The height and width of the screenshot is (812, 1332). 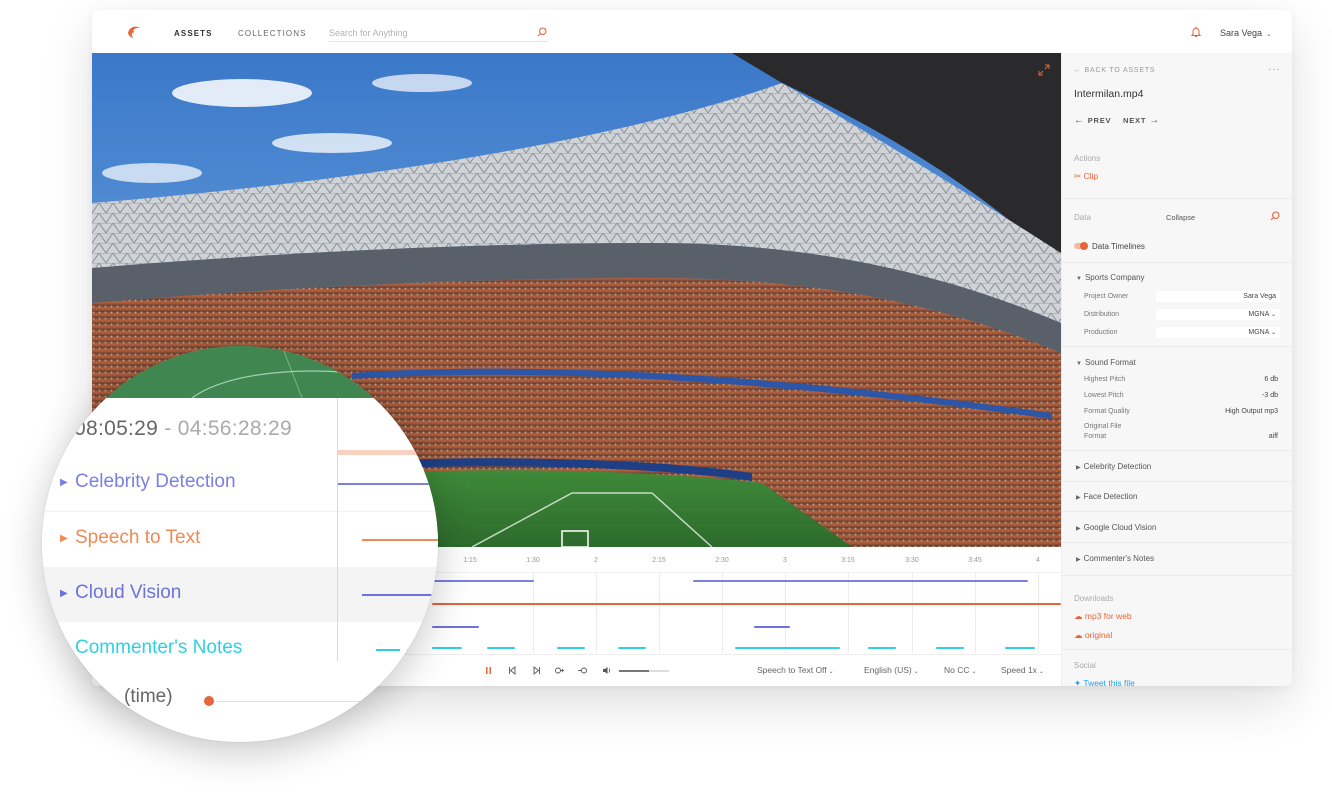 What do you see at coordinates (240, 483) in the screenshot?
I see `track-row-celebrity: ▶ Celebrity Detection` at bounding box center [240, 483].